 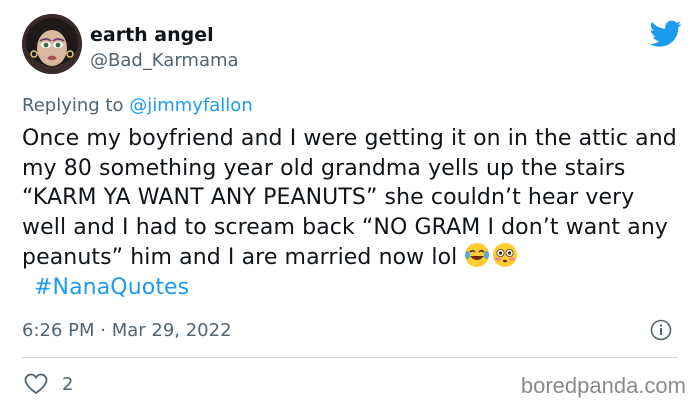 I want to click on flushed-face-emoji, so click(x=505, y=255).